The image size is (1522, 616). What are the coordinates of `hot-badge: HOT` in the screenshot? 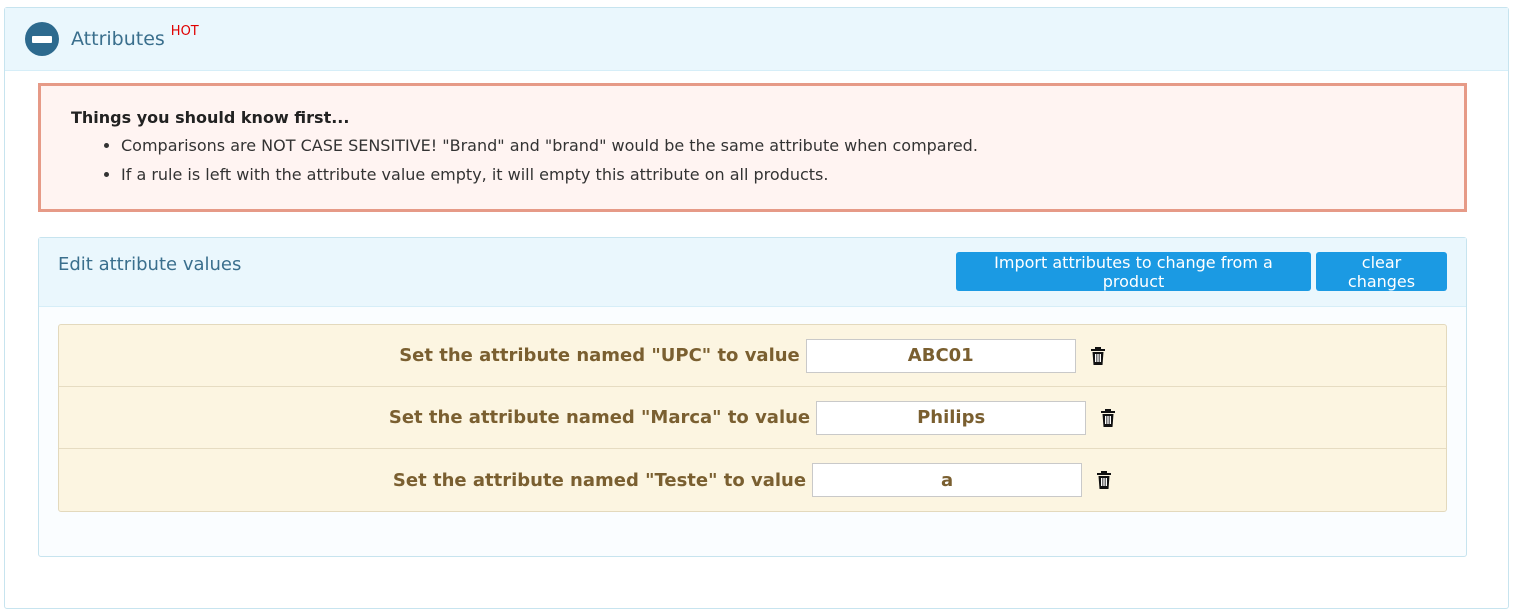 It's located at (184, 31).